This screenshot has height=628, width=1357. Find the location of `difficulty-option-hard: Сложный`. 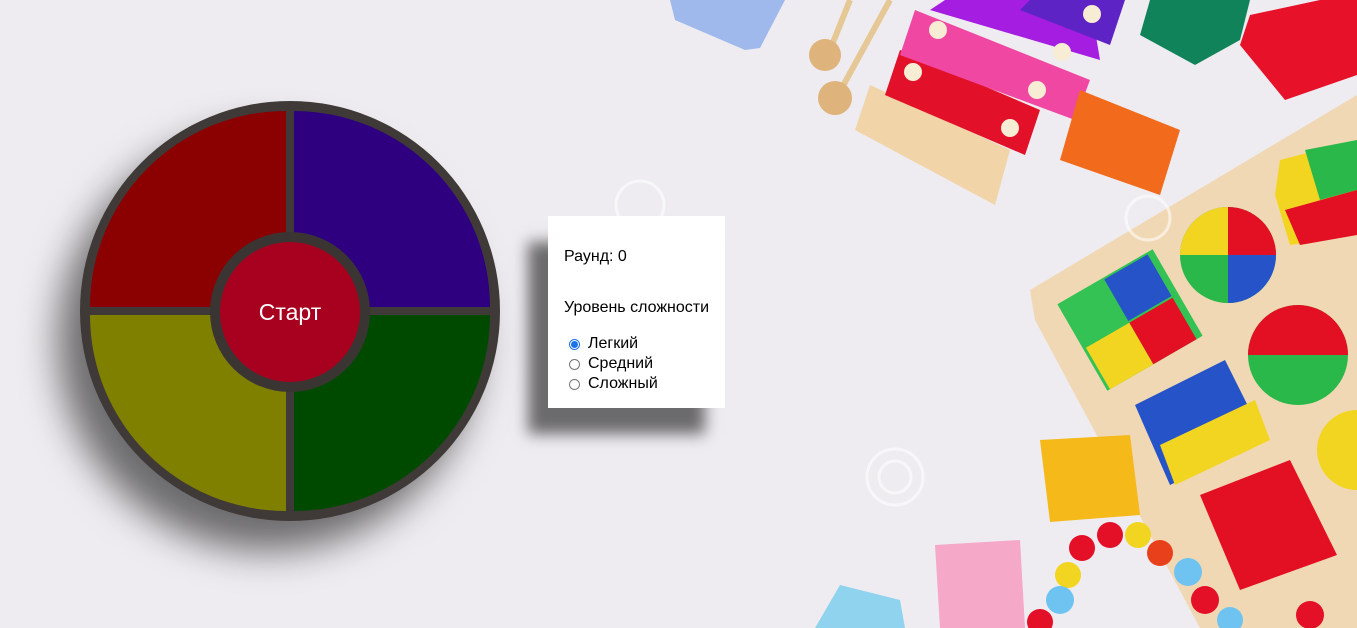

difficulty-option-hard: Сложный is located at coordinates (644, 384).